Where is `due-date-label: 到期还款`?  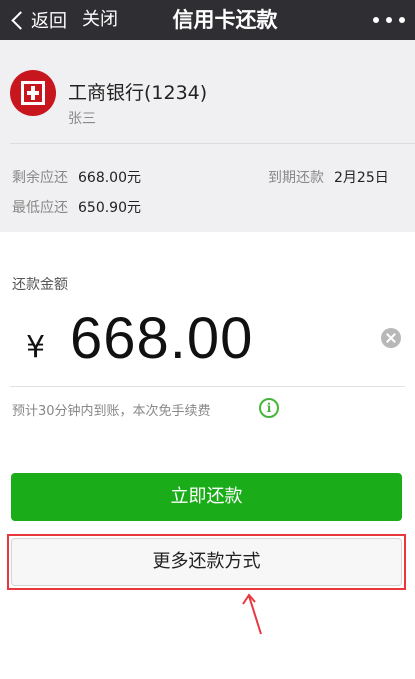
due-date-label: 到期还款 is located at coordinates (296, 178).